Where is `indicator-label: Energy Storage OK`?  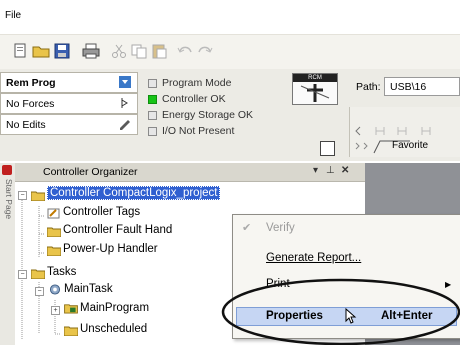
indicator-label: Energy Storage OK is located at coordinates (208, 115).